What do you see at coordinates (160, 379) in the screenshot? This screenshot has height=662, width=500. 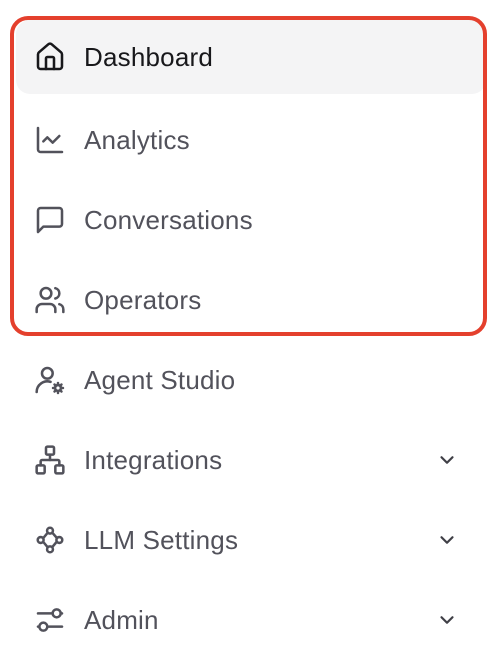 I see `sidebar-item-label: Agent Studio` at bounding box center [160, 379].